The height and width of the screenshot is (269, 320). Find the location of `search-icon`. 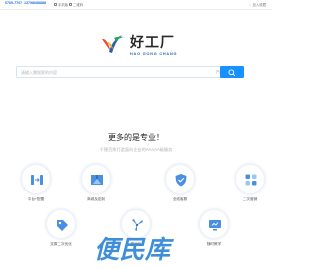

search-icon is located at coordinates (232, 73).